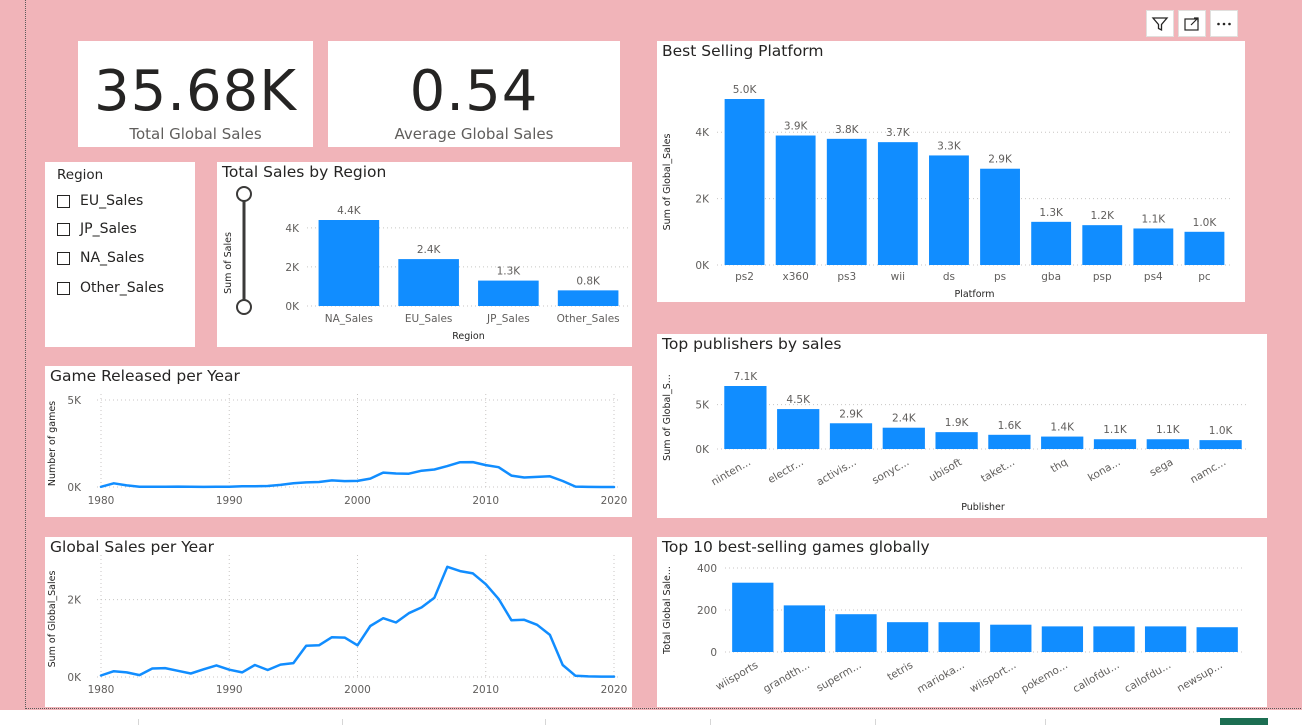 The height and width of the screenshot is (725, 1302). Describe the element at coordinates (485, 690) in the screenshot. I see `x-tick-label: 2010` at that location.